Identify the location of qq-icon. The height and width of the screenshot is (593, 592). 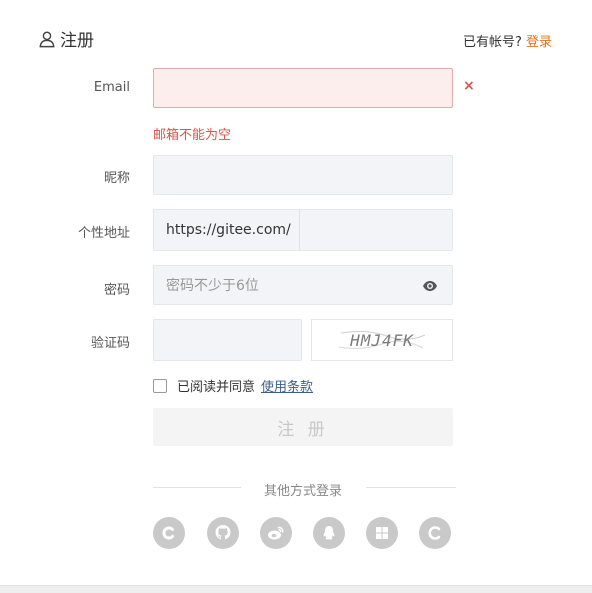
(329, 533).